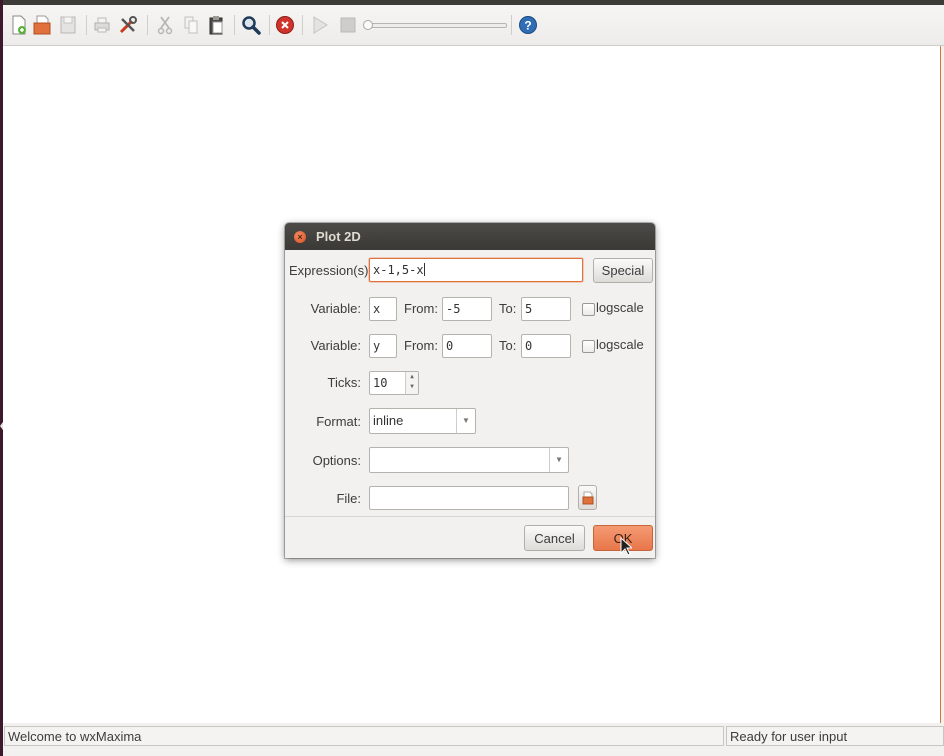 The width and height of the screenshot is (944, 756). What do you see at coordinates (285, 25) in the screenshot?
I see `interrupt-icon` at bounding box center [285, 25].